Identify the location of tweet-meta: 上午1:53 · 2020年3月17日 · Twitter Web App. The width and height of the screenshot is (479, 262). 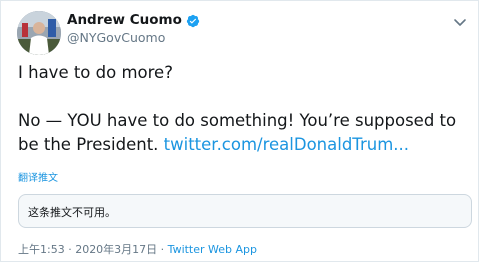
(137, 249).